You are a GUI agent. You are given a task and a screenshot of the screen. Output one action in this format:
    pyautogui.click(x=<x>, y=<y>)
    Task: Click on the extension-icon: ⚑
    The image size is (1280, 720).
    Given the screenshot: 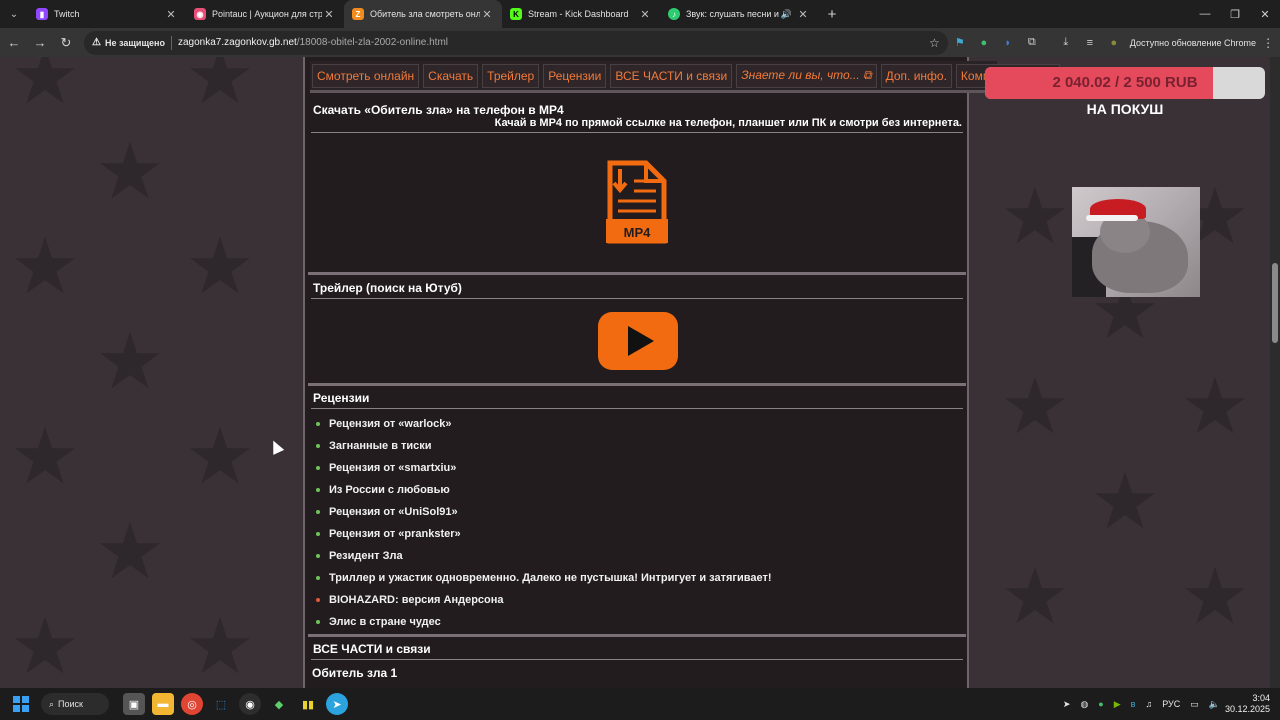 What is the action you would take?
    pyautogui.click(x=960, y=43)
    